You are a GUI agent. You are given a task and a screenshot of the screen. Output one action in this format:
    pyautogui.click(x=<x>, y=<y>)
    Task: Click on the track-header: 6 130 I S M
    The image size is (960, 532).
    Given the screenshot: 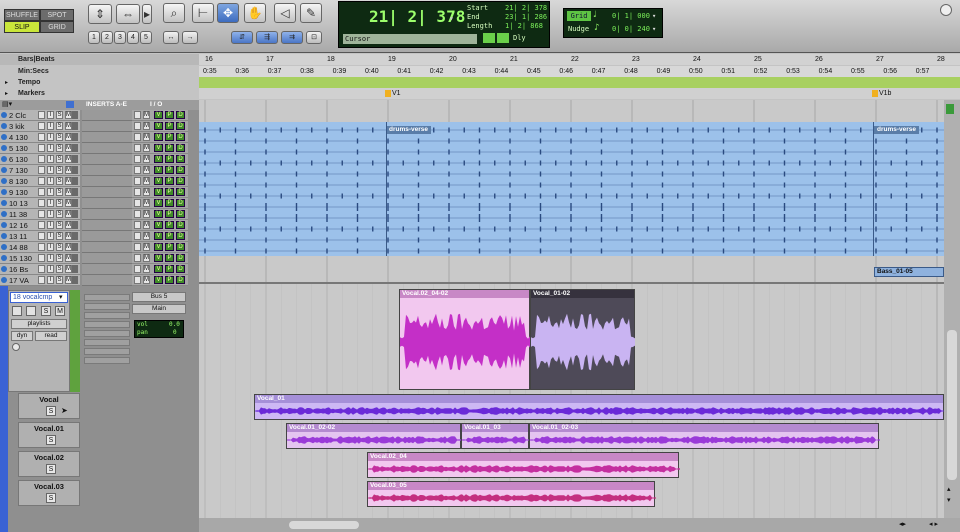 What is the action you would take?
    pyautogui.click(x=40, y=159)
    